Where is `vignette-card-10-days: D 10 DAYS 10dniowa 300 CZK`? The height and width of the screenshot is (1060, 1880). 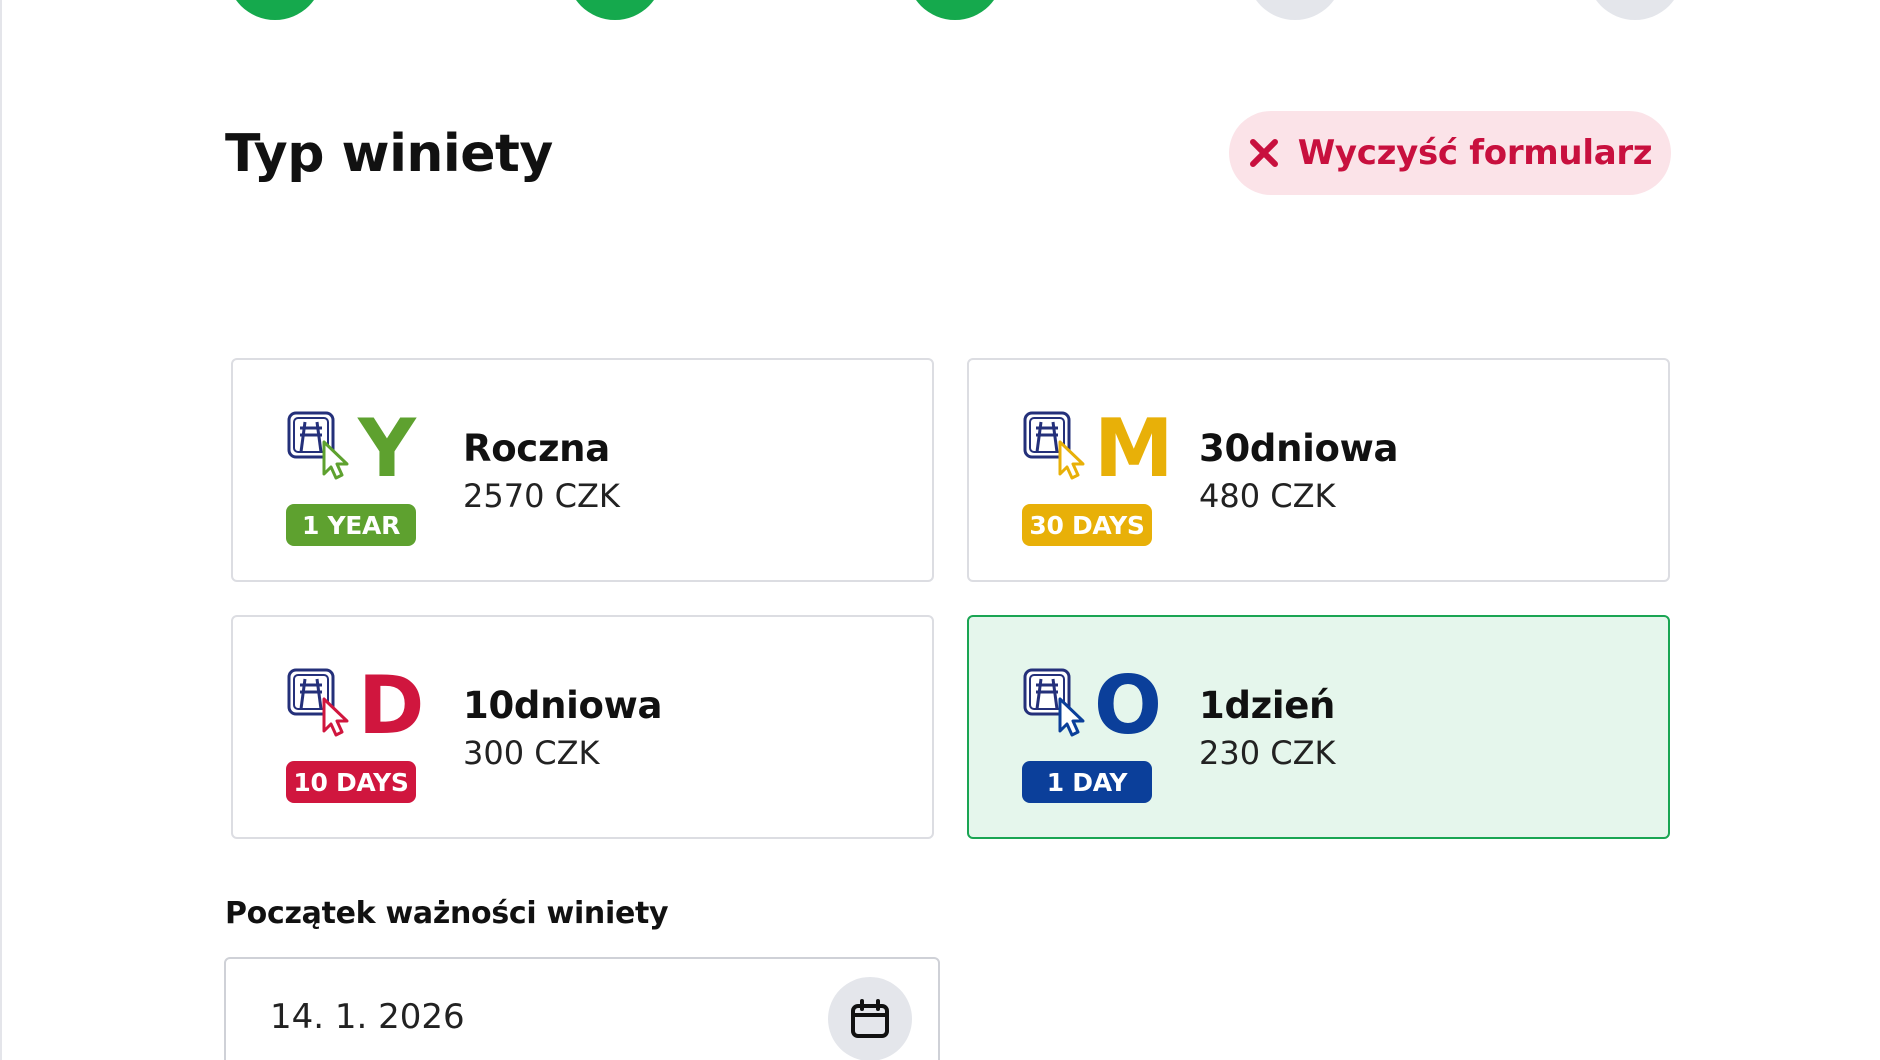 vignette-card-10-days: D 10 DAYS 10dniowa 300 CZK is located at coordinates (582, 727).